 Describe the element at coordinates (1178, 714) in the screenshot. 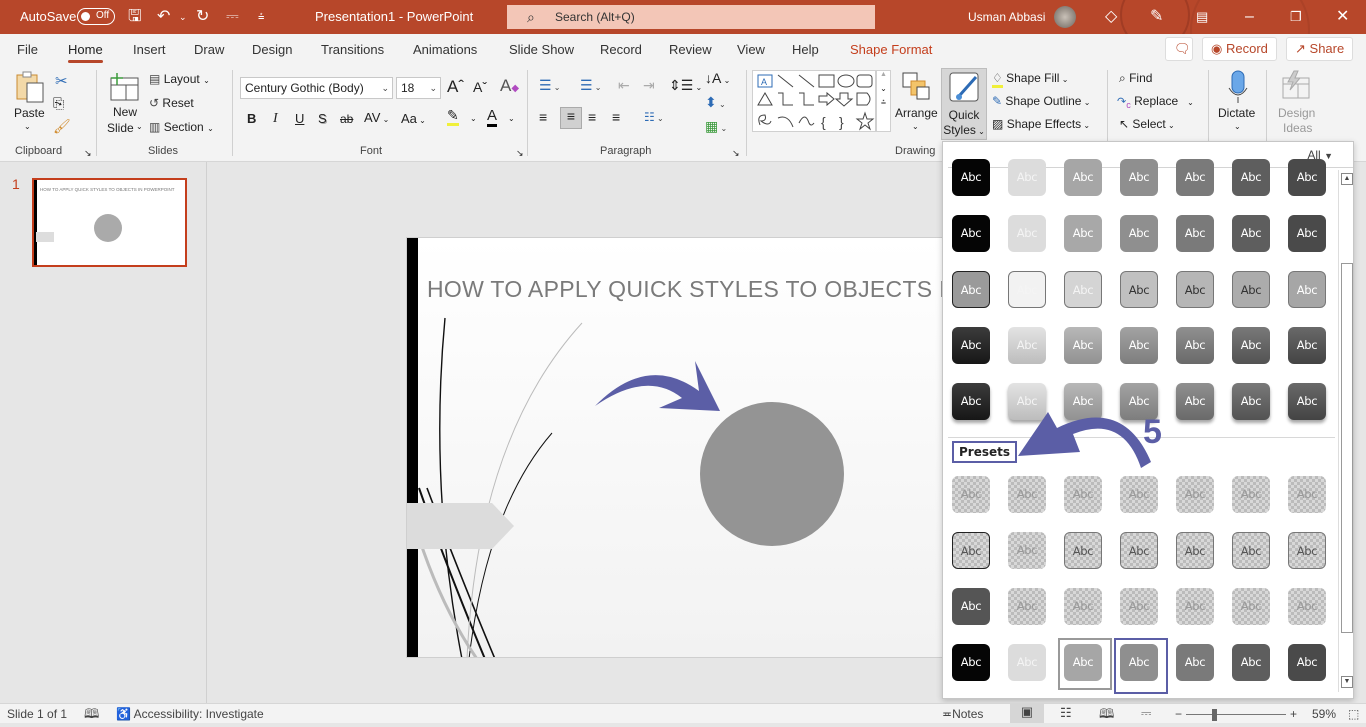

I see `zoom-out-button: −` at that location.